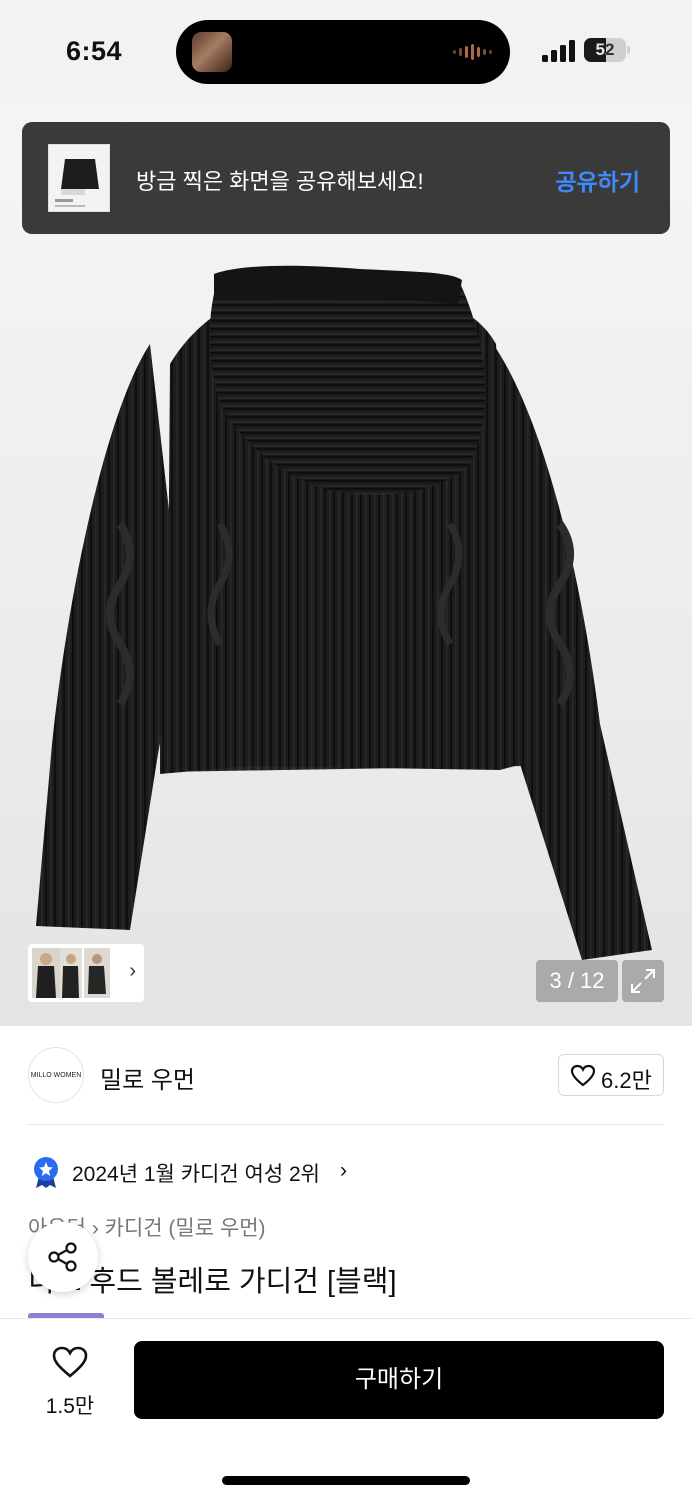  What do you see at coordinates (626, 1080) in the screenshot?
I see `brand-like-count: 6.2만` at bounding box center [626, 1080].